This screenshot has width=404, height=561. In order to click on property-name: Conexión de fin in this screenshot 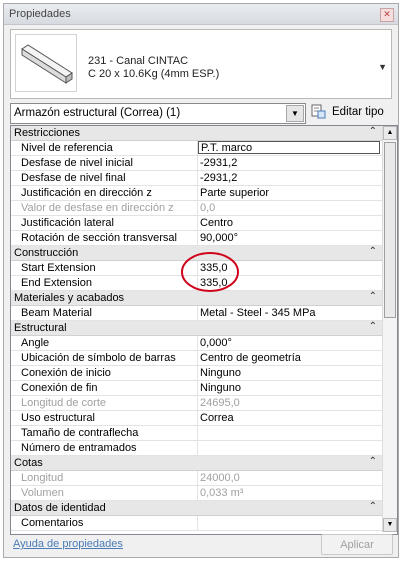, I will do `click(59, 388)`.